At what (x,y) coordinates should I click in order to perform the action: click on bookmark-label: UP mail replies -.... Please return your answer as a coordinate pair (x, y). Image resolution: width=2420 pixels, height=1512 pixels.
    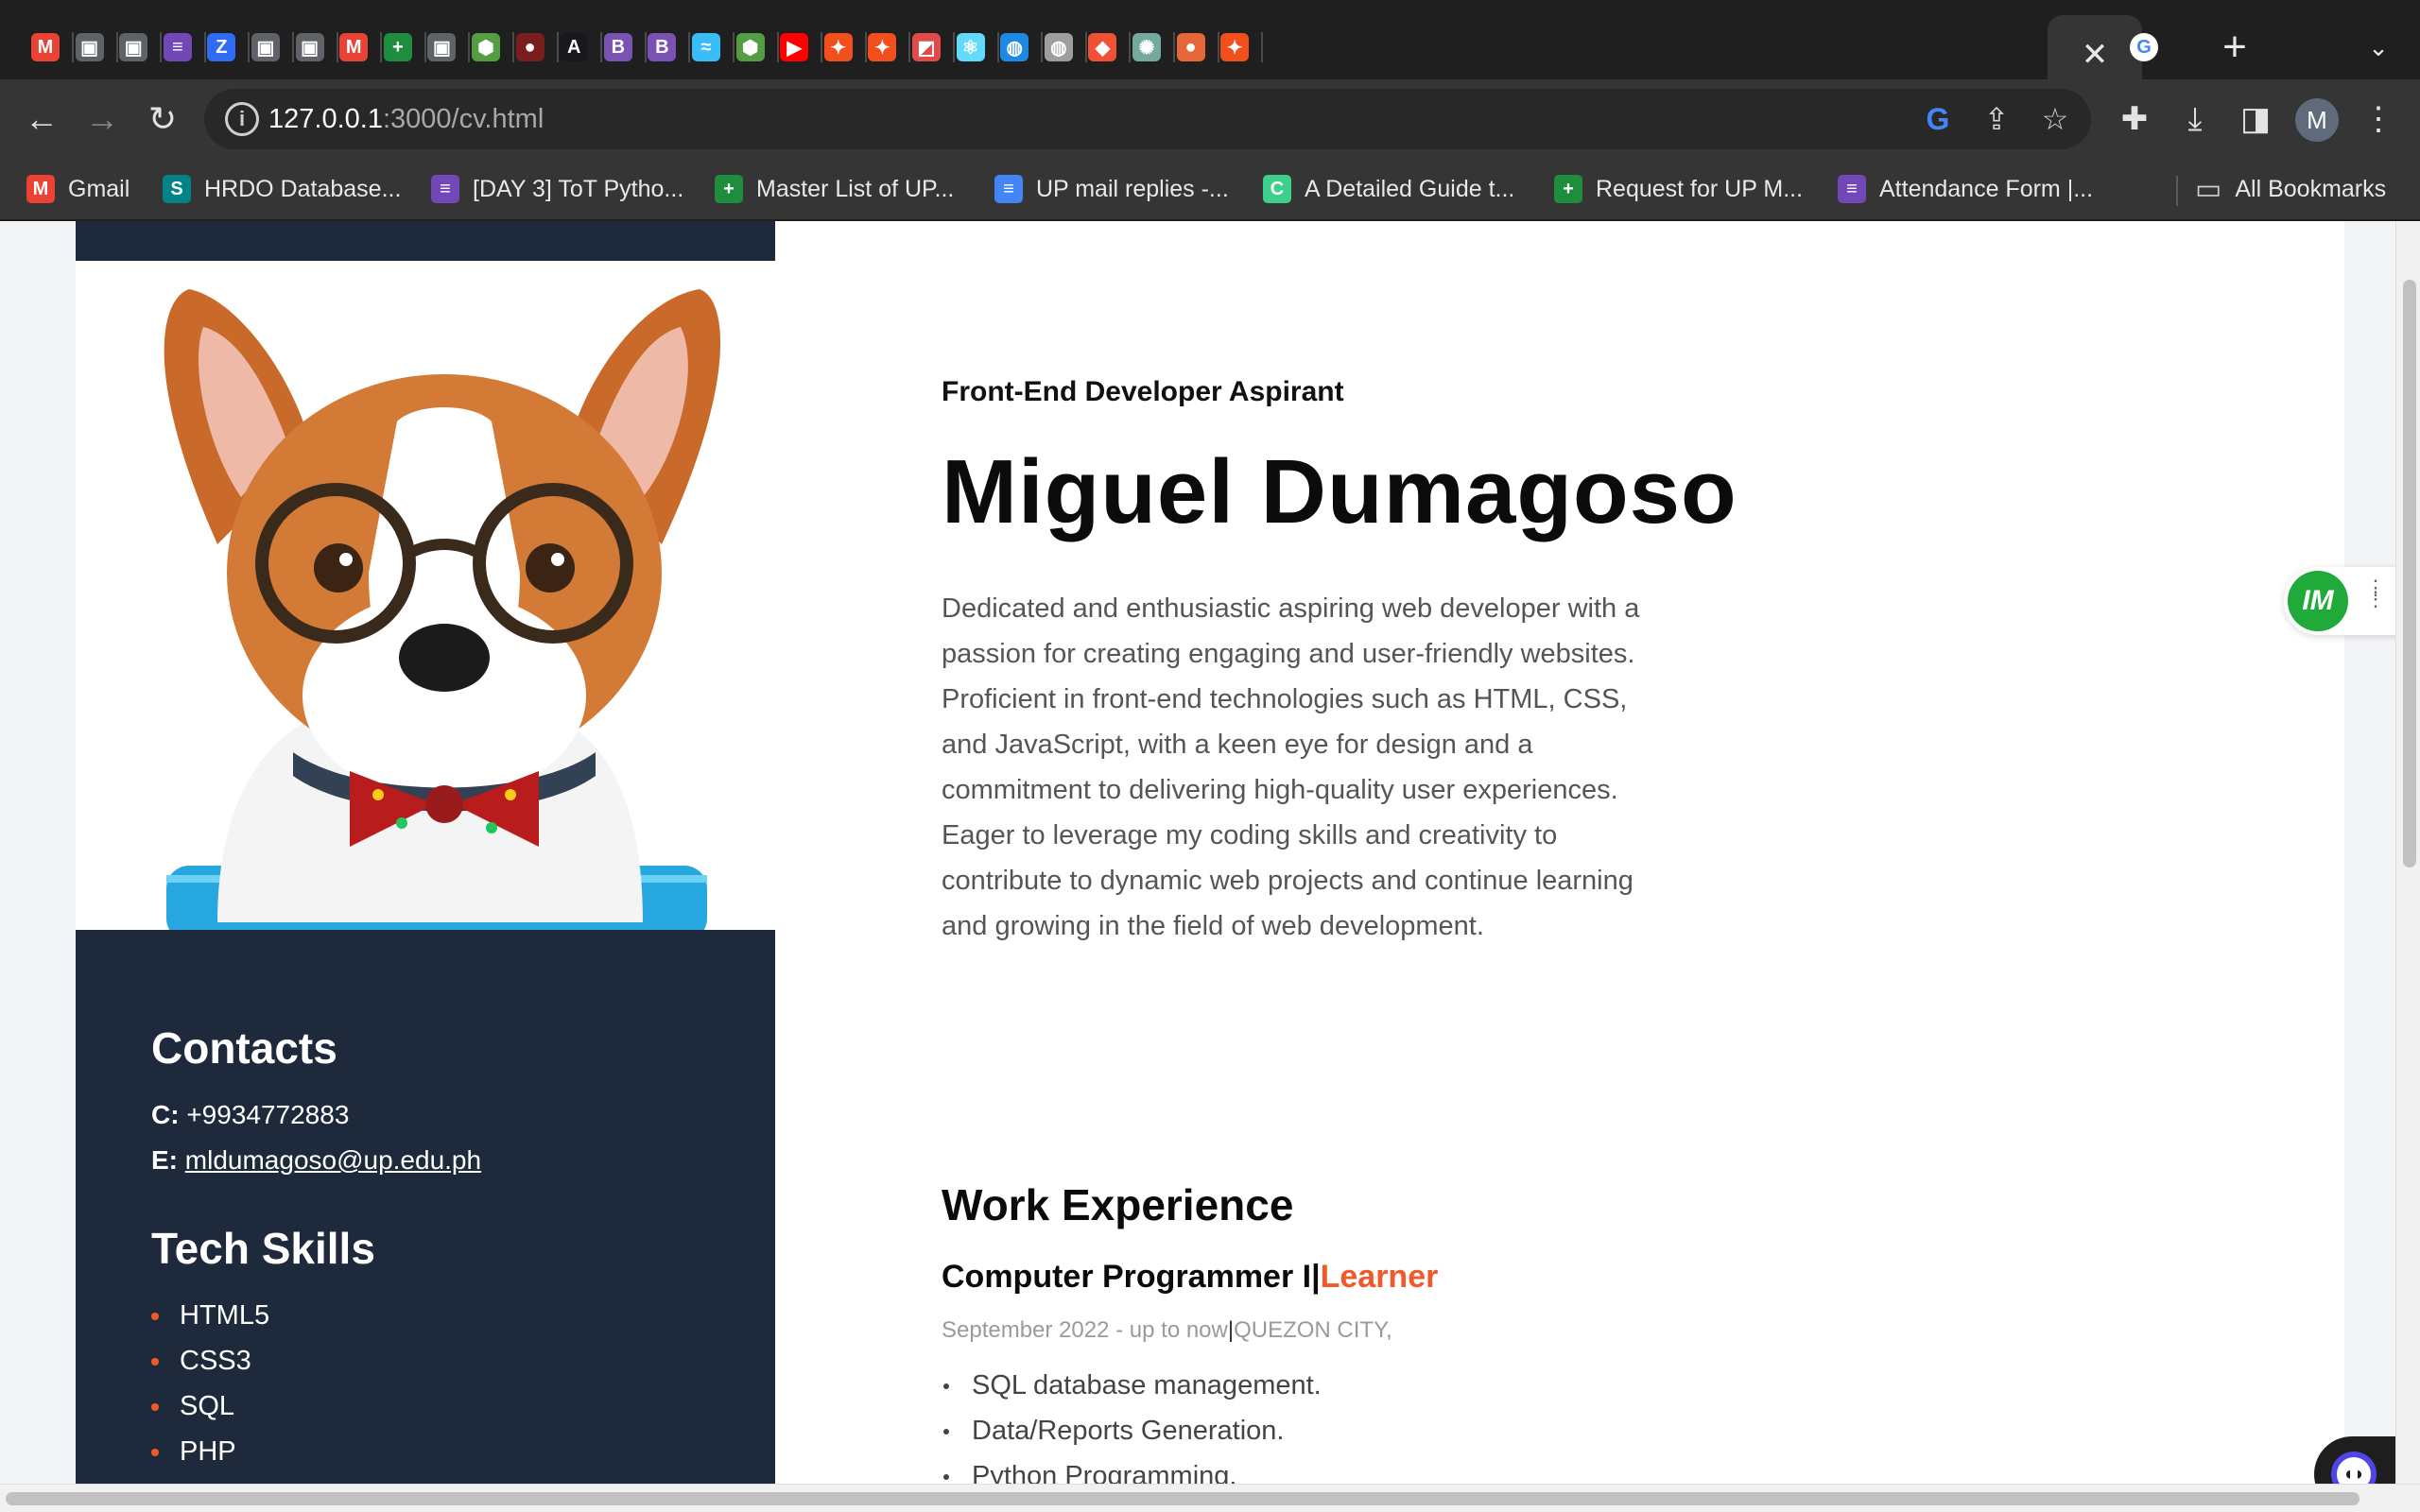
    Looking at the image, I should click on (1132, 188).